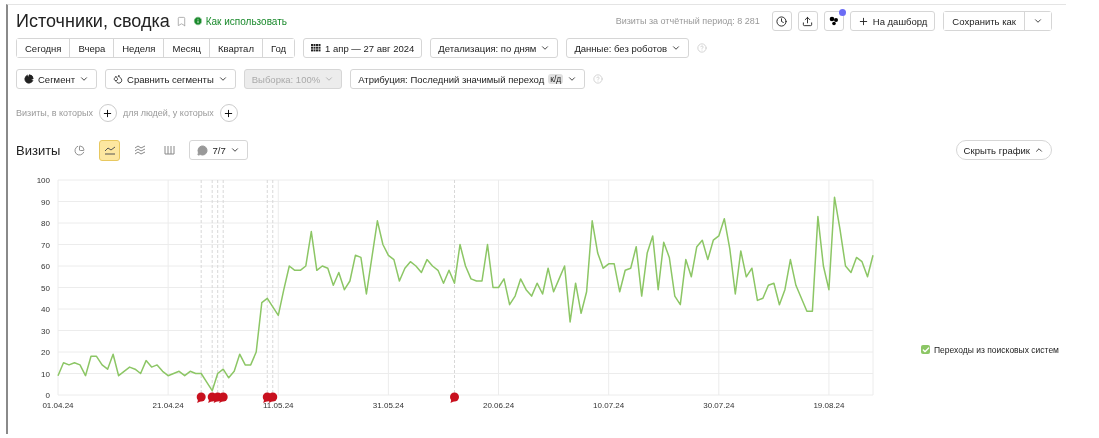 The height and width of the screenshot is (438, 1099). I want to click on filter-label: для людей, у которых, so click(168, 113).